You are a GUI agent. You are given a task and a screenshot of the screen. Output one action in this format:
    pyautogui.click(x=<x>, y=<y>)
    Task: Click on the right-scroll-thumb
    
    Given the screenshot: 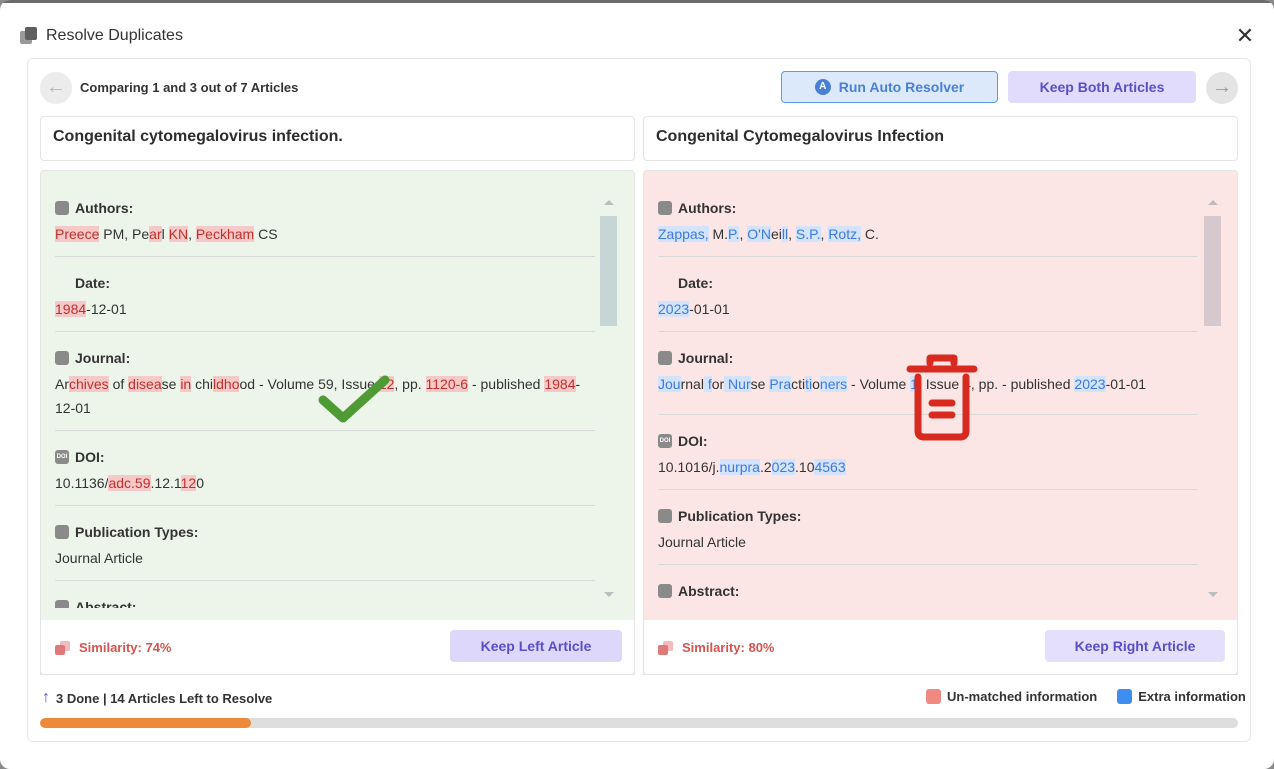 What is the action you would take?
    pyautogui.click(x=1212, y=271)
    